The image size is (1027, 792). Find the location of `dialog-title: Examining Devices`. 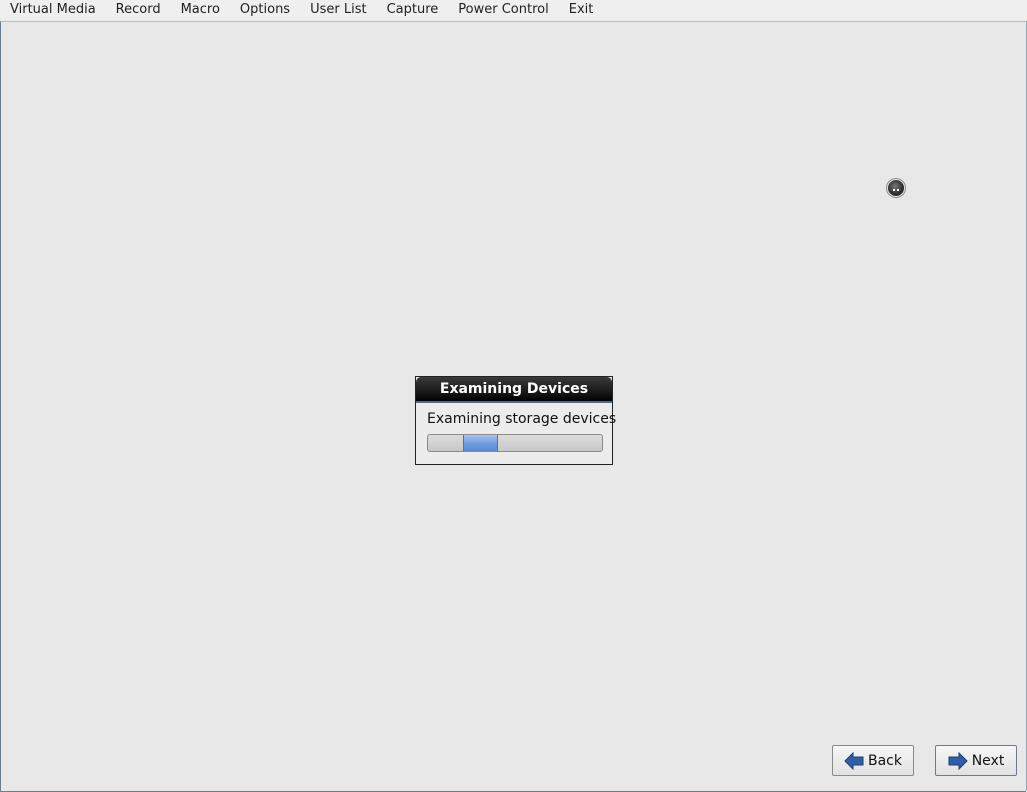

dialog-title: Examining Devices is located at coordinates (514, 390).